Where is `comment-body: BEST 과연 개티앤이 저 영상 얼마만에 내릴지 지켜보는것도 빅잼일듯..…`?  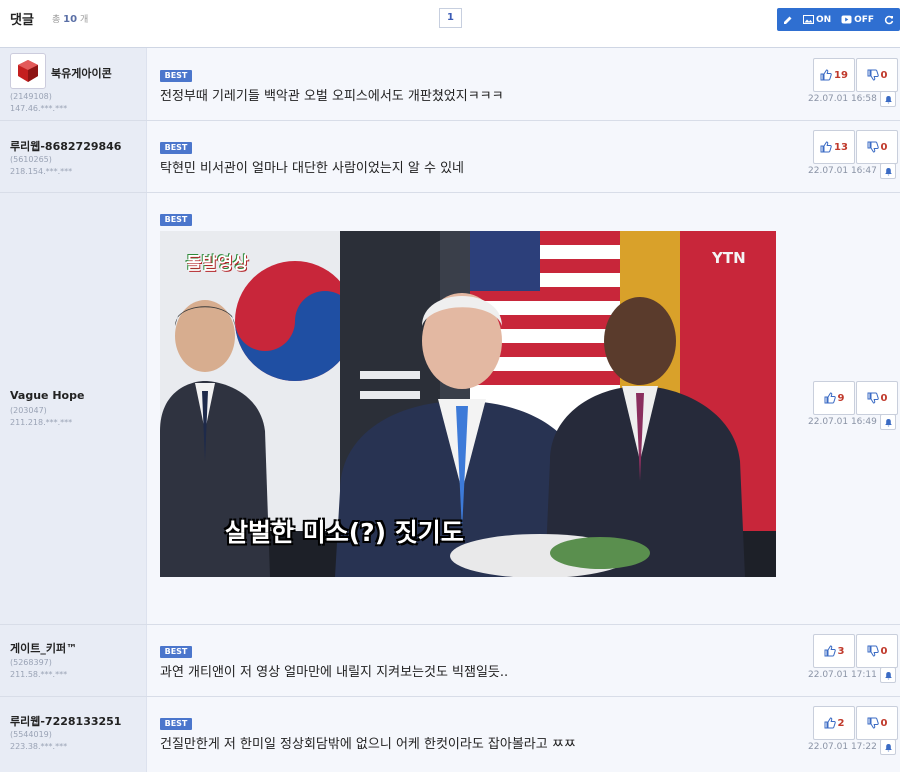
comment-body: BEST 과연 개티앤이 저 영상 얼마만에 내릴지 지켜보는것도 빅잼일듯..… is located at coordinates (523, 660).